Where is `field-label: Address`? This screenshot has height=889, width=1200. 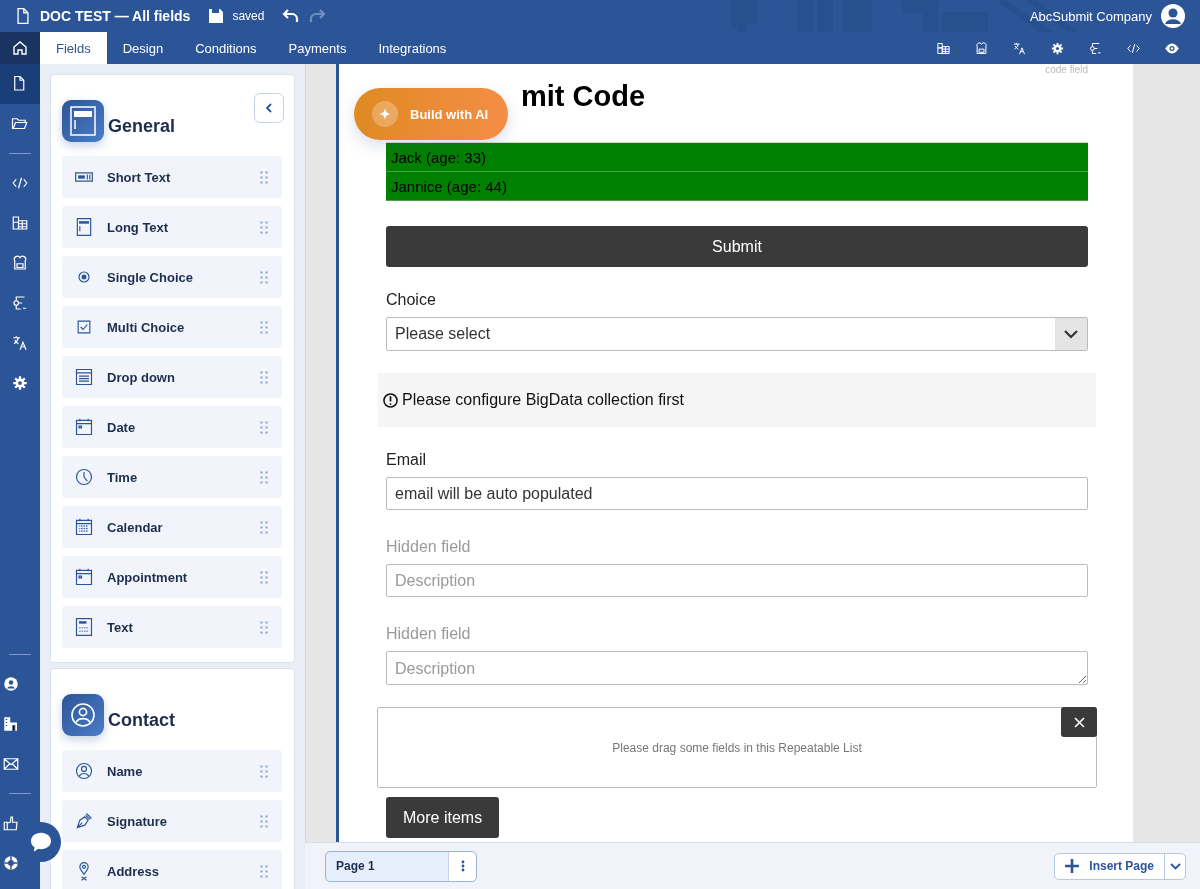 field-label: Address is located at coordinates (134, 871).